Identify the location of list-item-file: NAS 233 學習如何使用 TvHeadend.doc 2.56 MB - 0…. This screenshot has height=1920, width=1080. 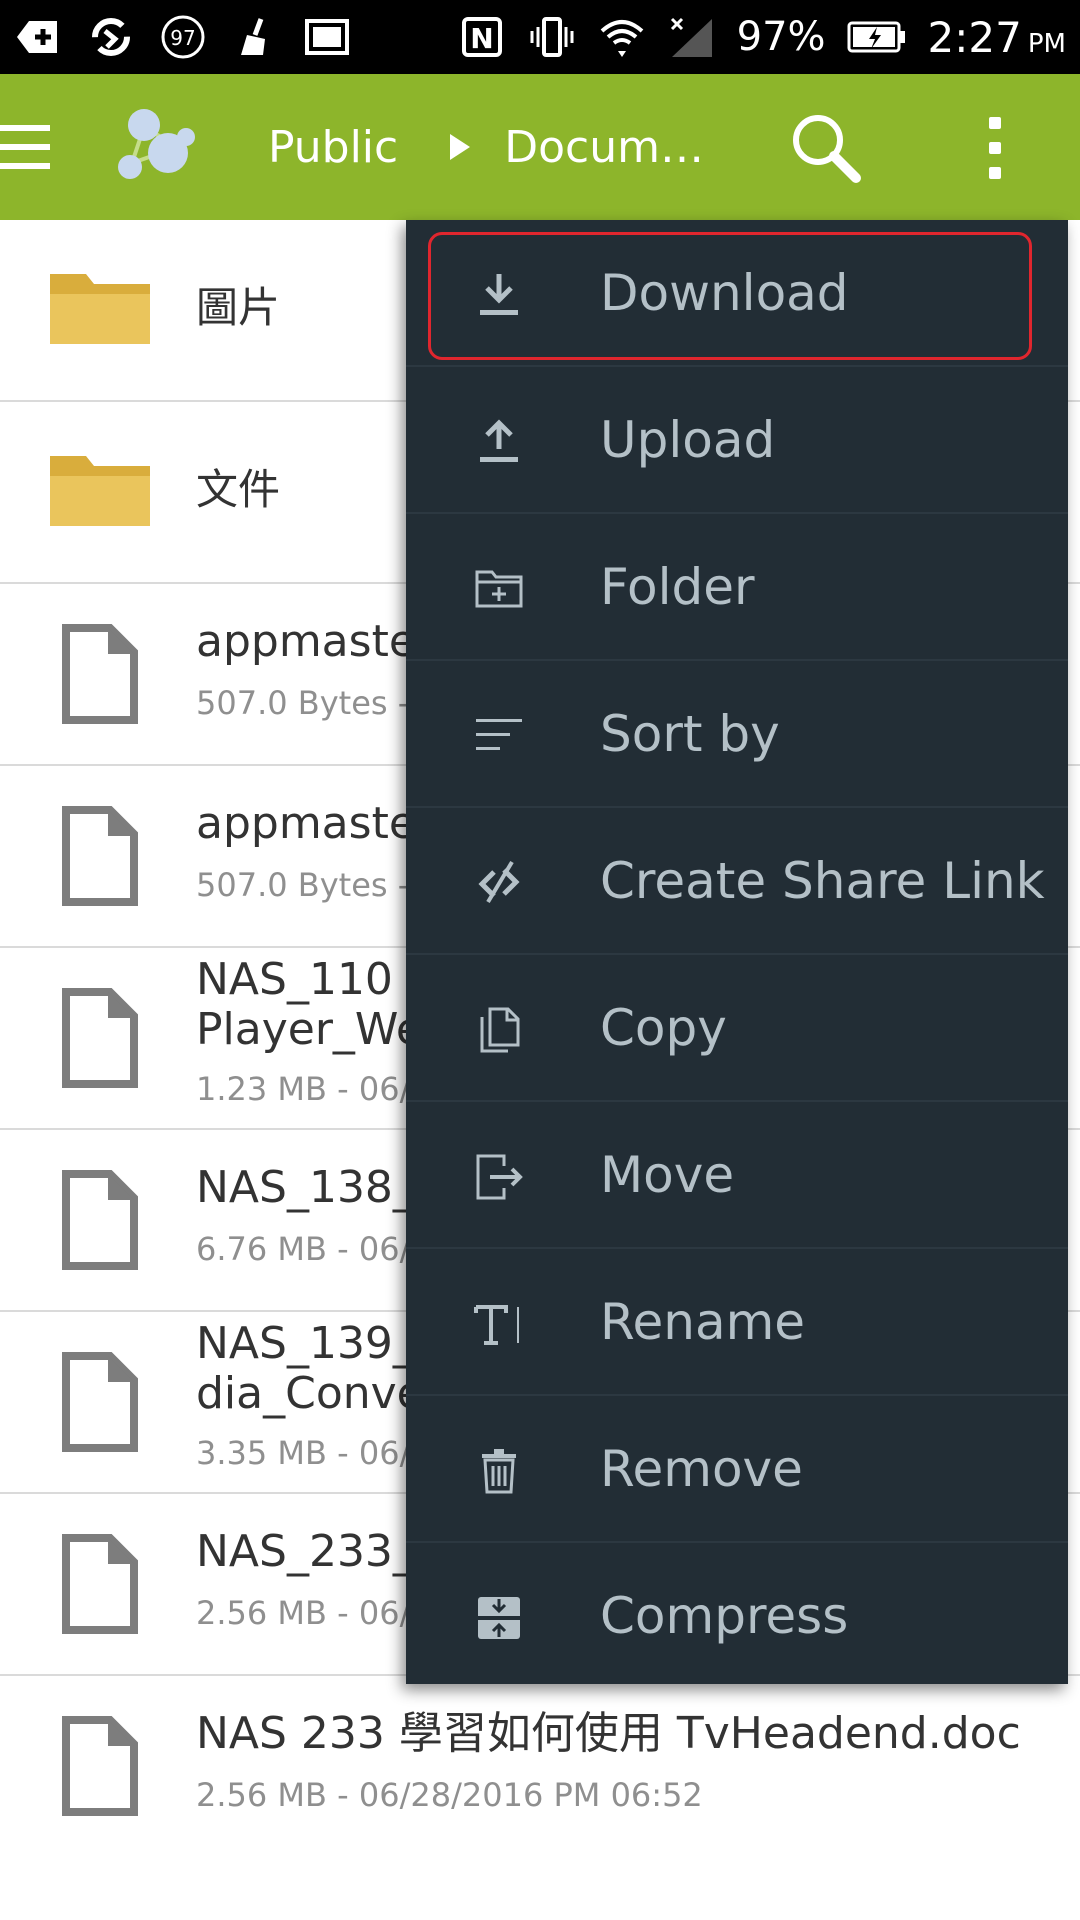
(540, 1767).